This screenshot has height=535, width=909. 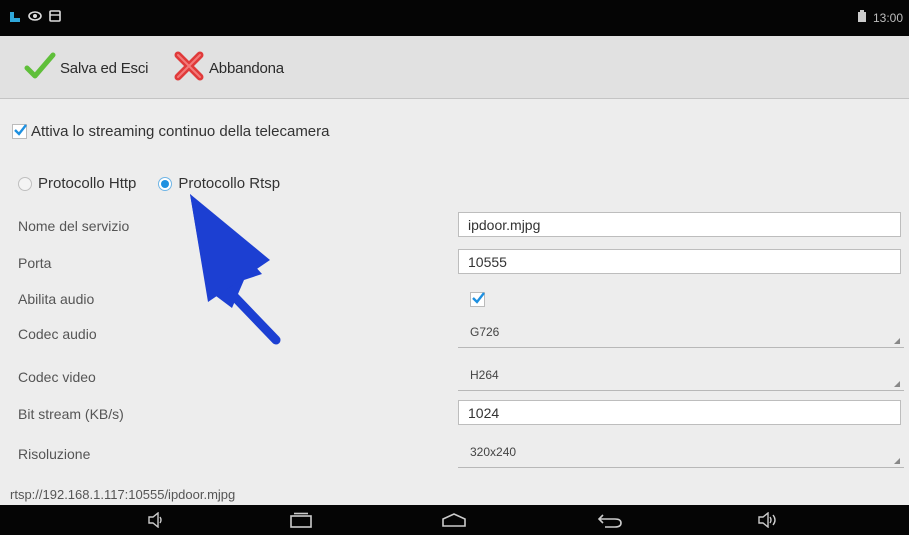 I want to click on audio-enabled-checkbox, so click(x=477, y=299).